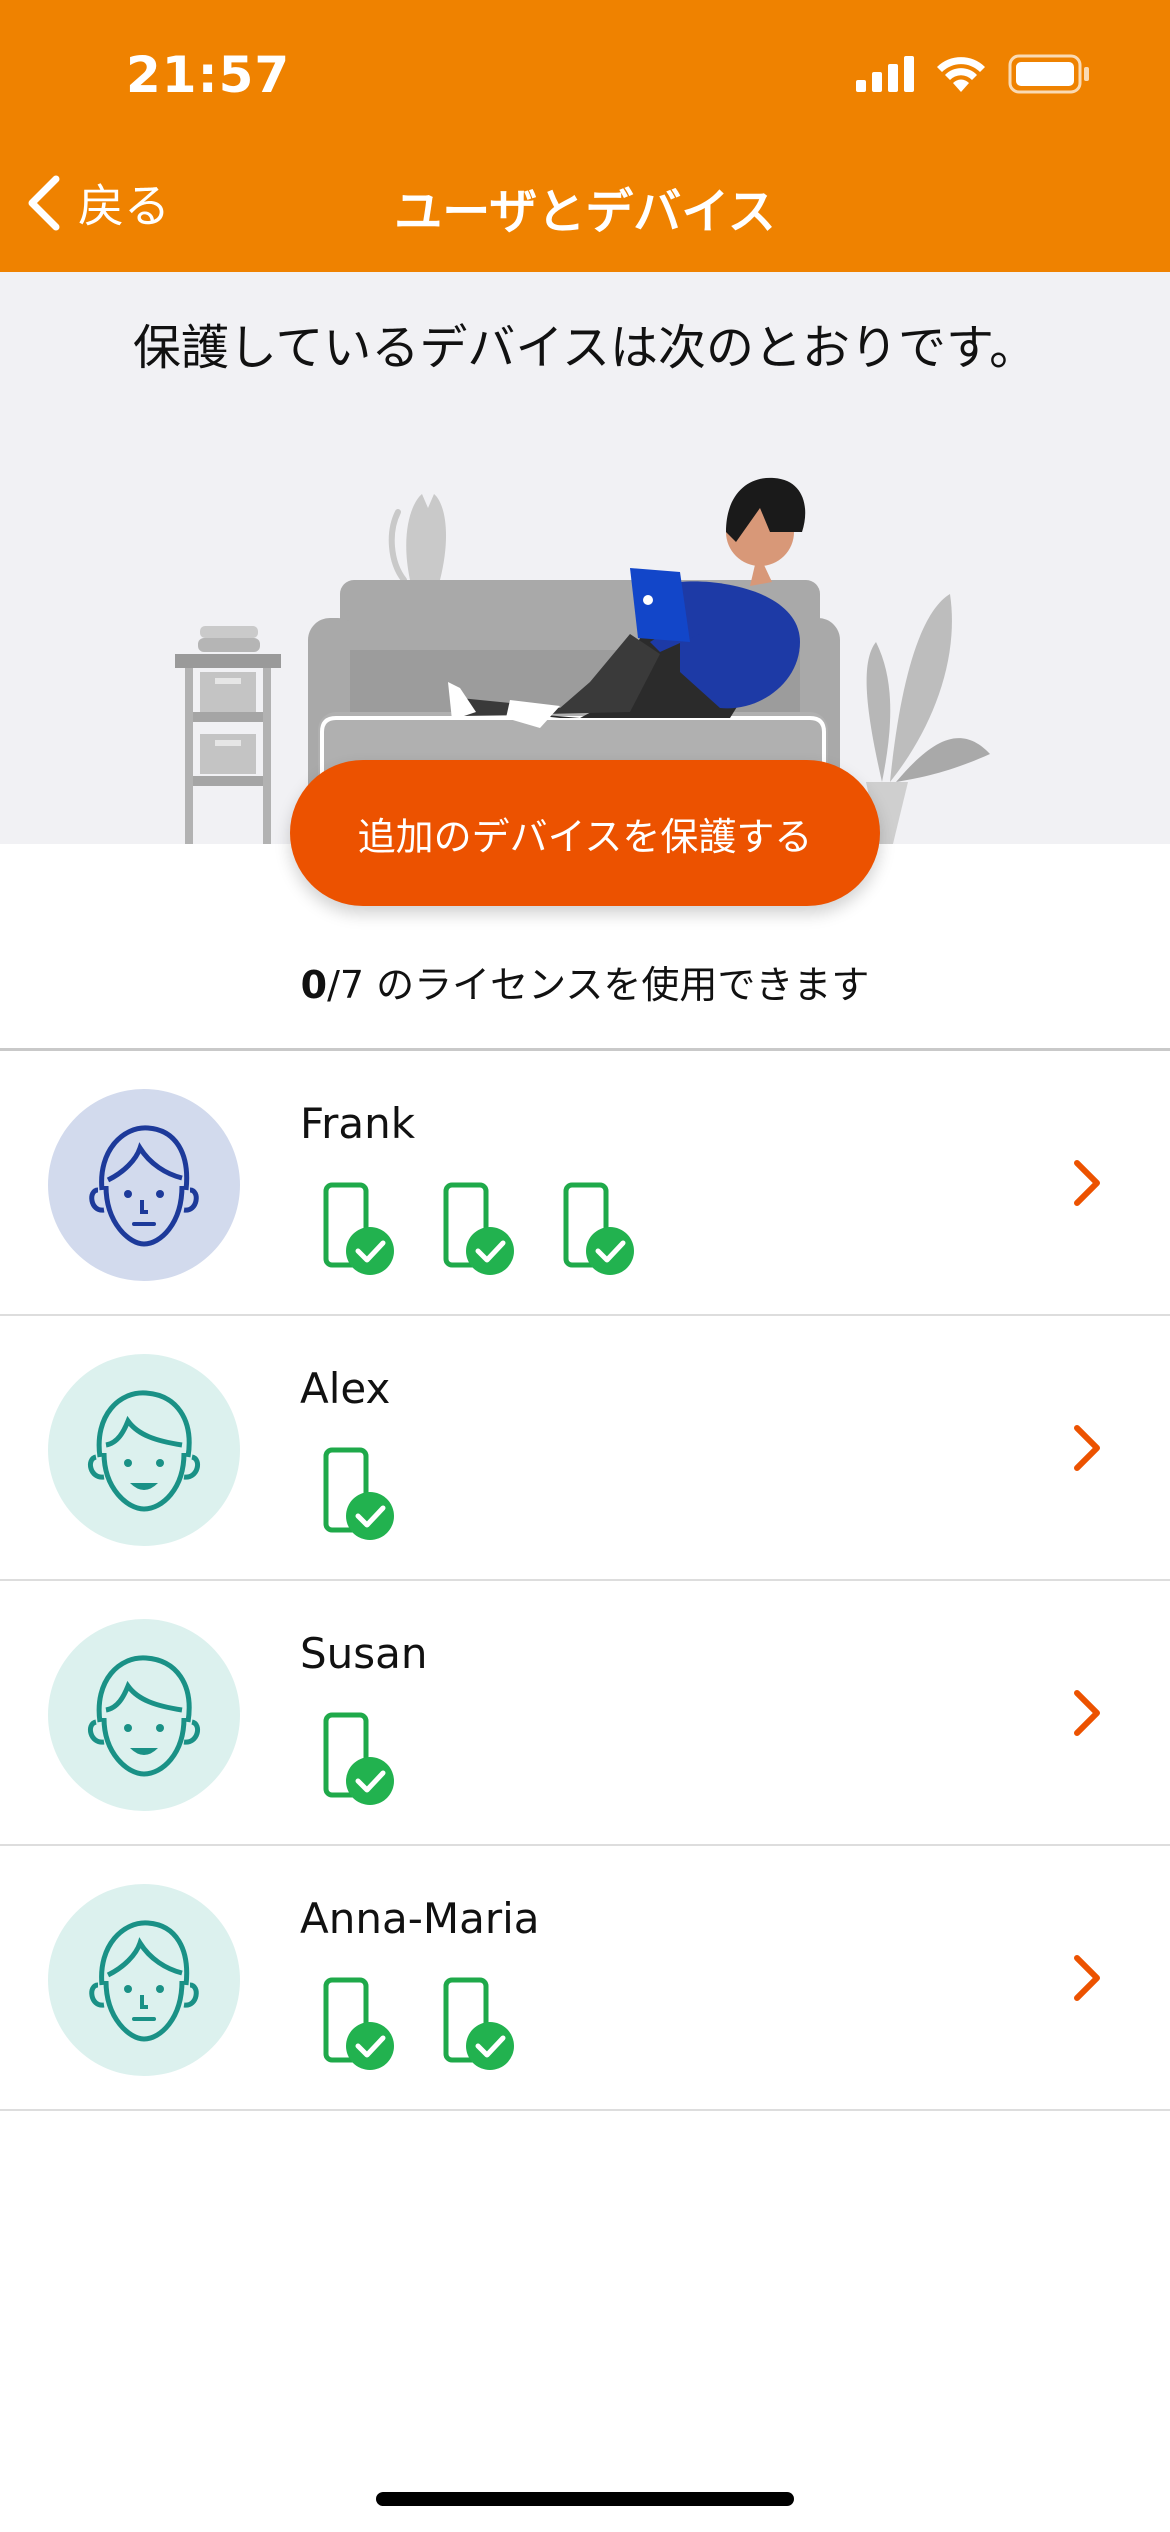 The width and height of the screenshot is (1170, 2532). What do you see at coordinates (364, 1653) in the screenshot?
I see `user-name: Susan` at bounding box center [364, 1653].